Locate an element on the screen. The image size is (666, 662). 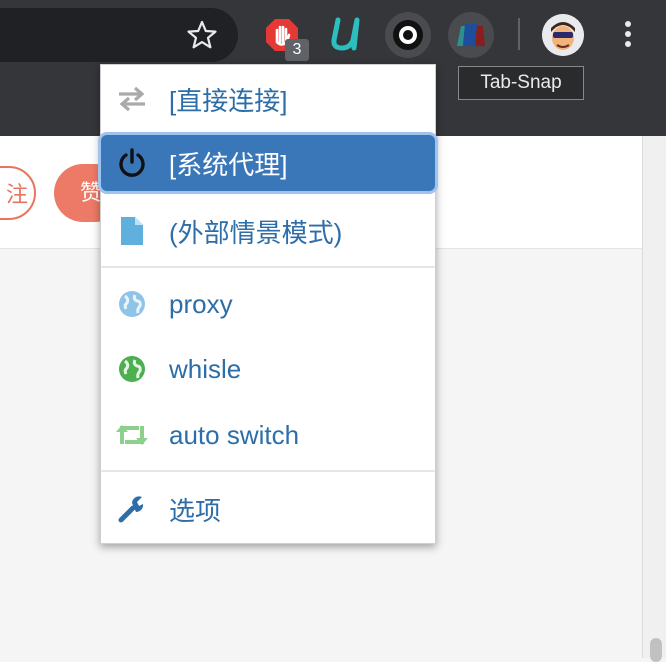
tab-snap-button is located at coordinates (471, 35).